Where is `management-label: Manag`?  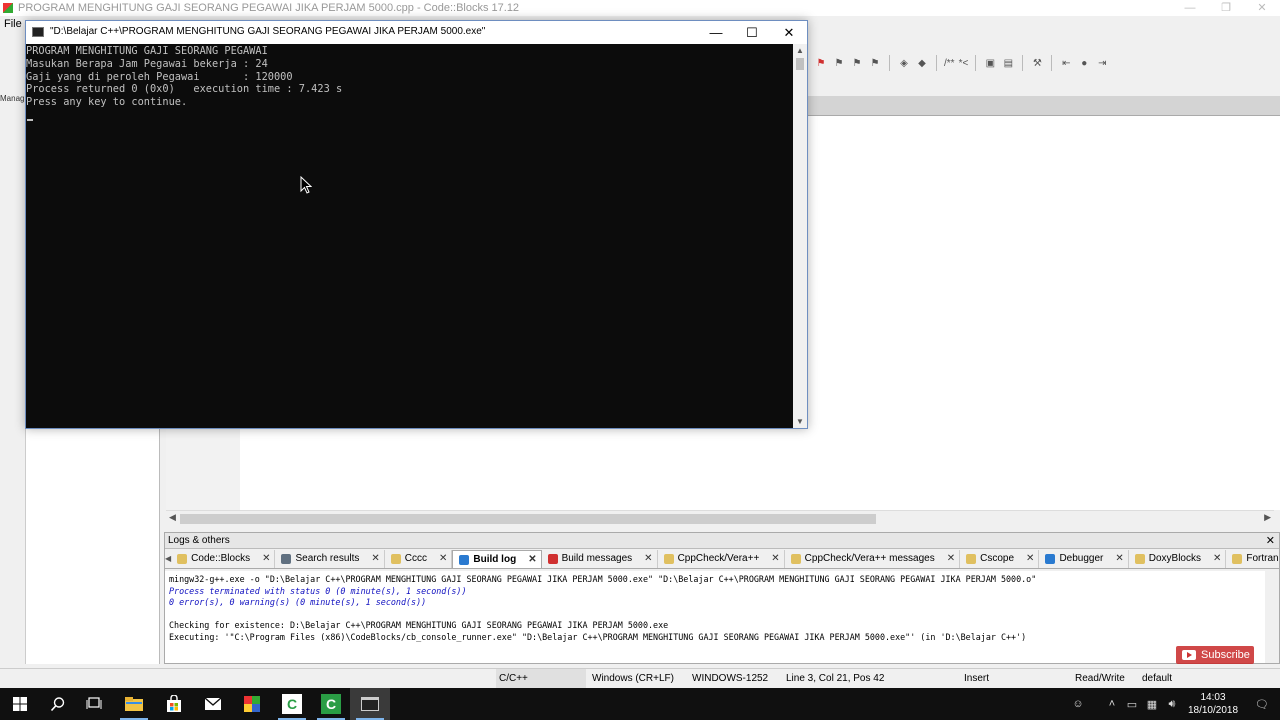
management-label: Manag is located at coordinates (12, 98).